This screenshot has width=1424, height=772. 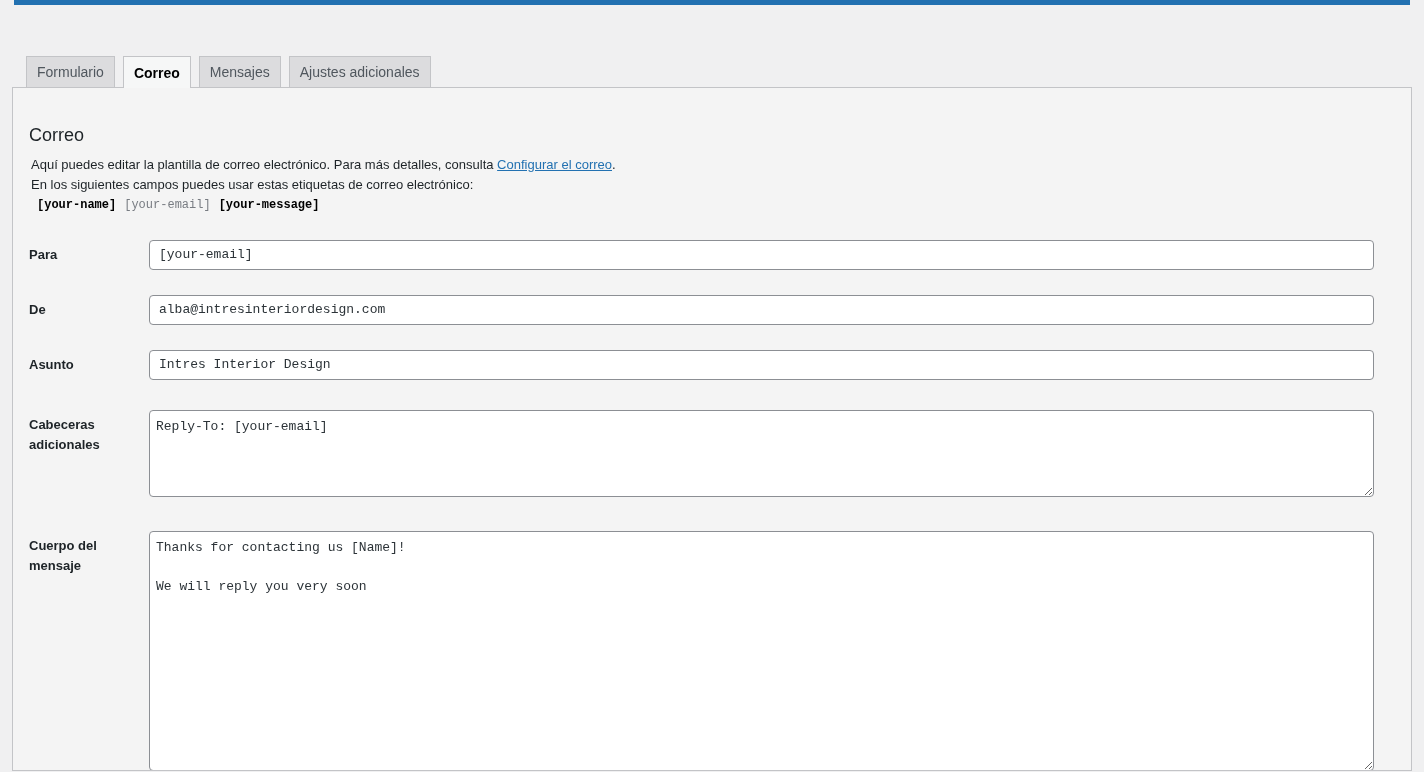 I want to click on field-label: Cuerpo del mensaje, so click(x=63, y=555).